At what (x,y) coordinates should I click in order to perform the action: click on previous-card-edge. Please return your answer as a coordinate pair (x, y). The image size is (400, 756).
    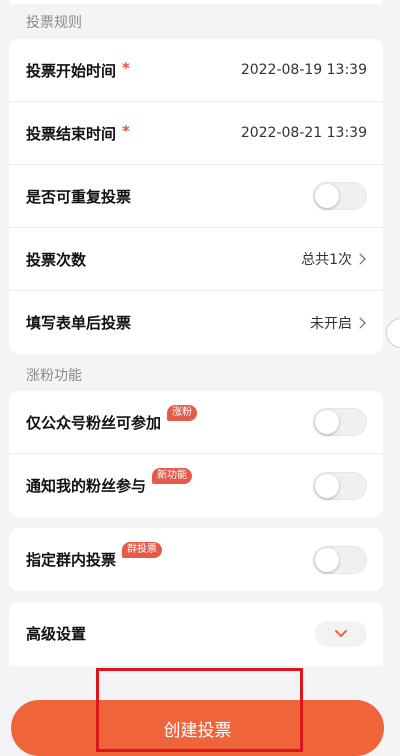
    Looking at the image, I should click on (196, 2).